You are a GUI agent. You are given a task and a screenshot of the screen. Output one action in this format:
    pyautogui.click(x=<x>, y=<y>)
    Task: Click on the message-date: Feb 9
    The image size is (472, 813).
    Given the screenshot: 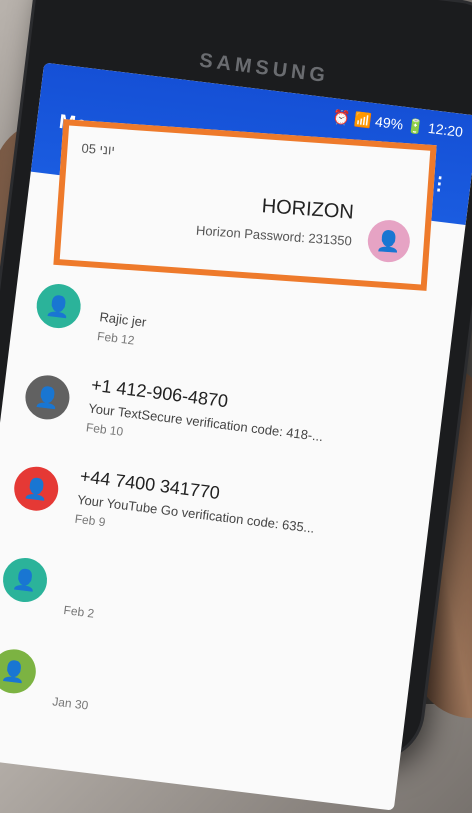 What is the action you would take?
    pyautogui.click(x=90, y=520)
    